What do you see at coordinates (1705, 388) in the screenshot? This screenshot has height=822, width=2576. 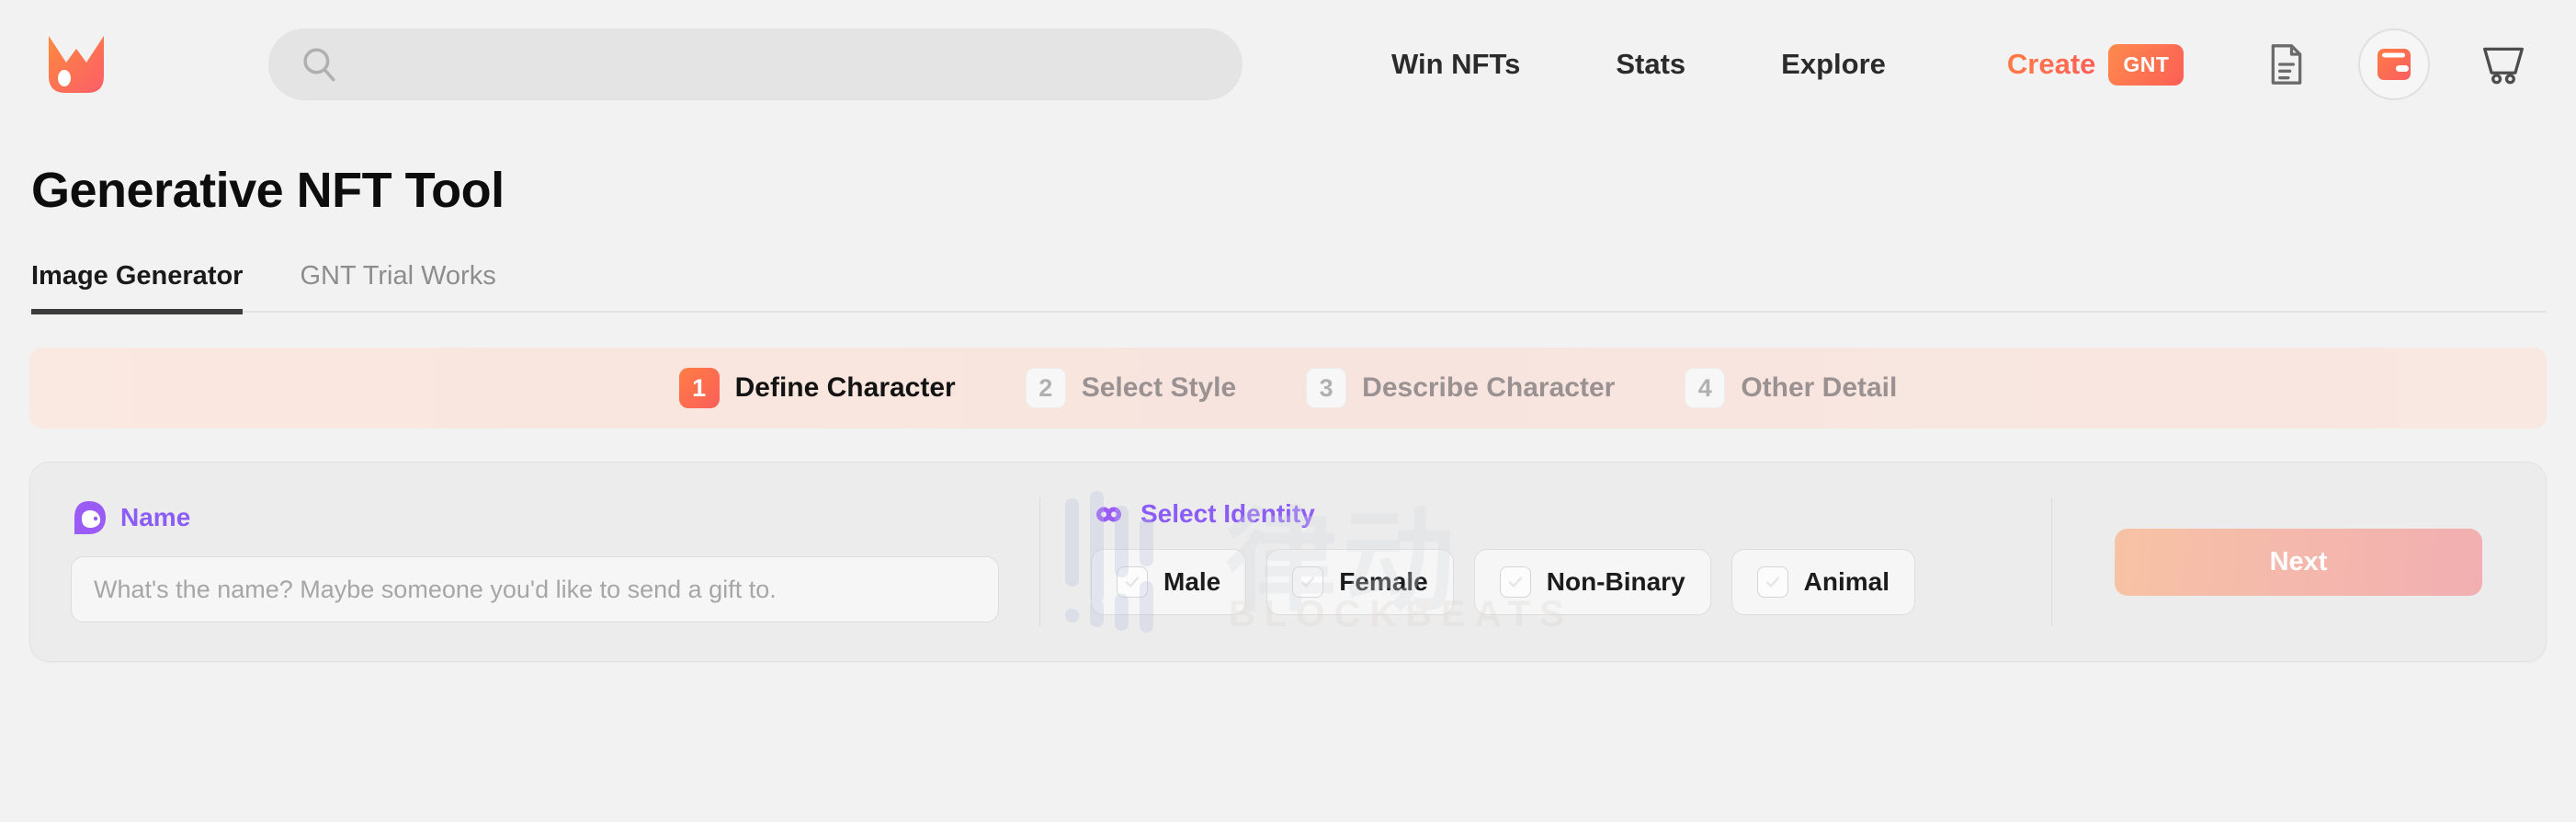 I see `step-4-number: 4` at bounding box center [1705, 388].